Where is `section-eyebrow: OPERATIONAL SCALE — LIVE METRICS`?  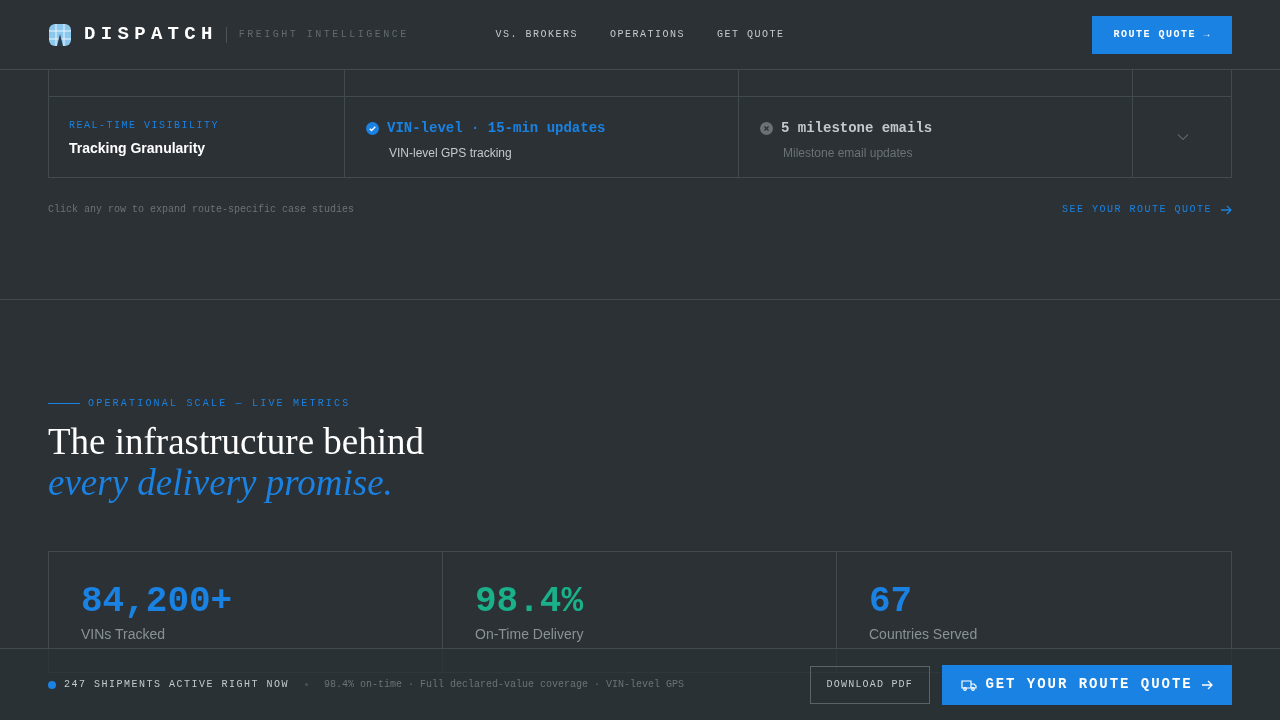
section-eyebrow: OPERATIONAL SCALE — LIVE METRICS is located at coordinates (219, 404).